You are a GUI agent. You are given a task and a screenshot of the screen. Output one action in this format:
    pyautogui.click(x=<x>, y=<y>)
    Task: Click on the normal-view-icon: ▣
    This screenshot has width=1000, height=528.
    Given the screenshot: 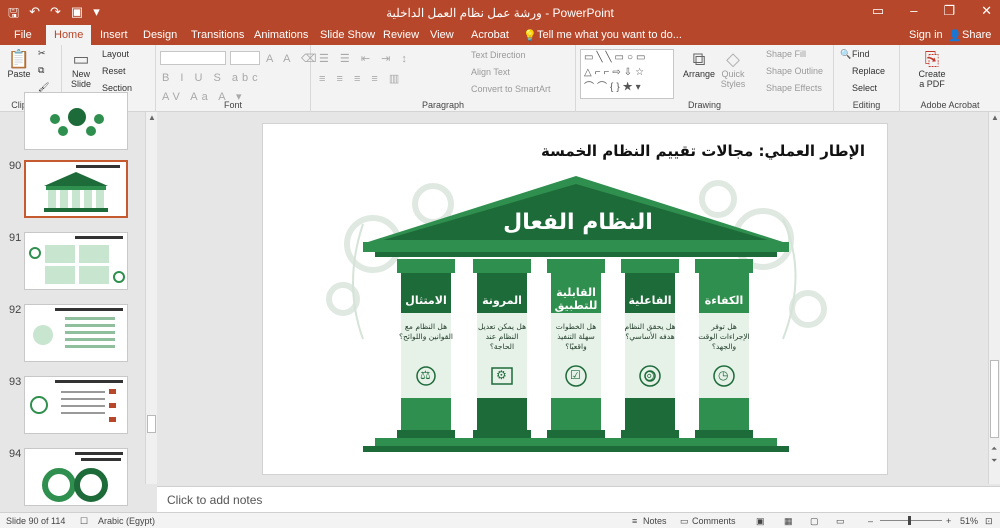 What is the action you would take?
    pyautogui.click(x=760, y=521)
    